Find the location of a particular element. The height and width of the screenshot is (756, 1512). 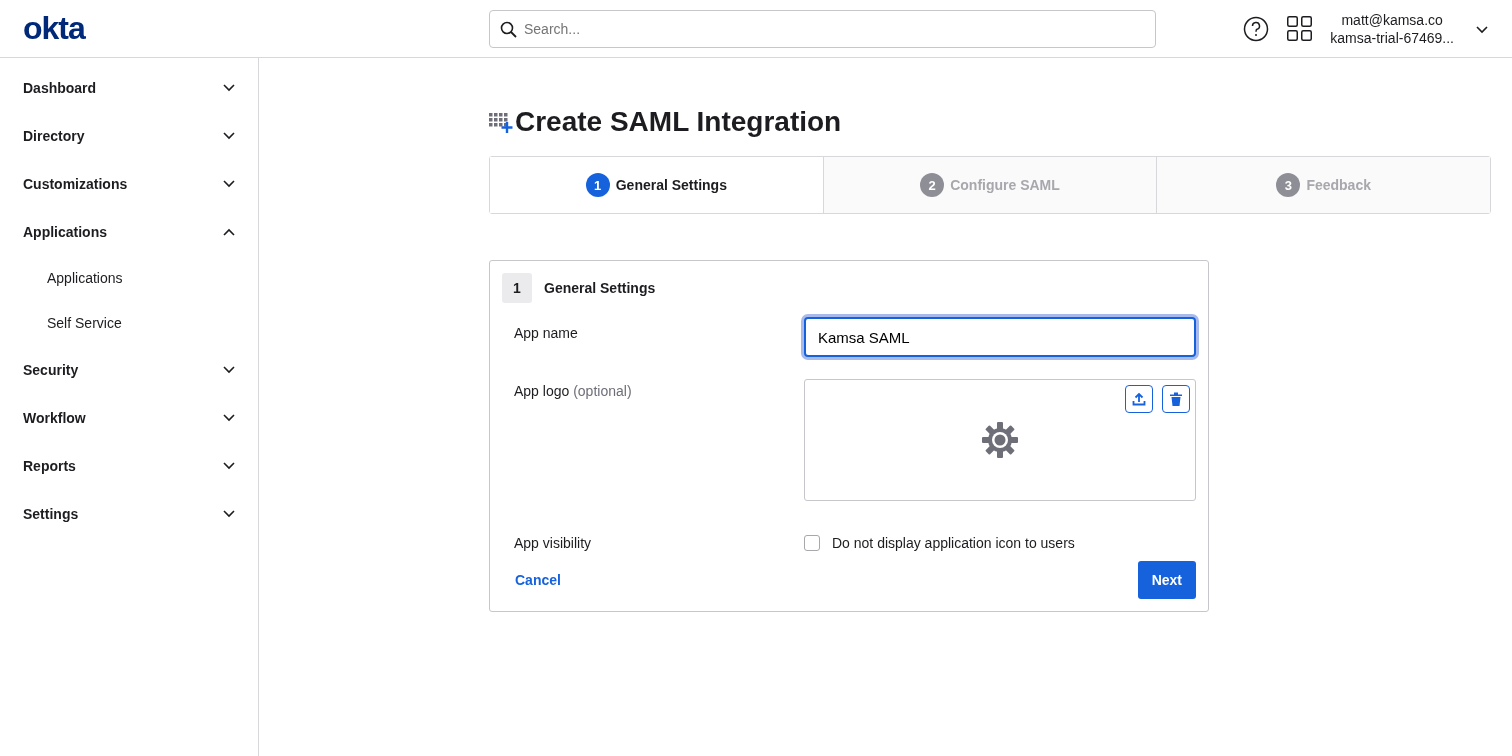

cancel-link: Cancel is located at coordinates (538, 580).